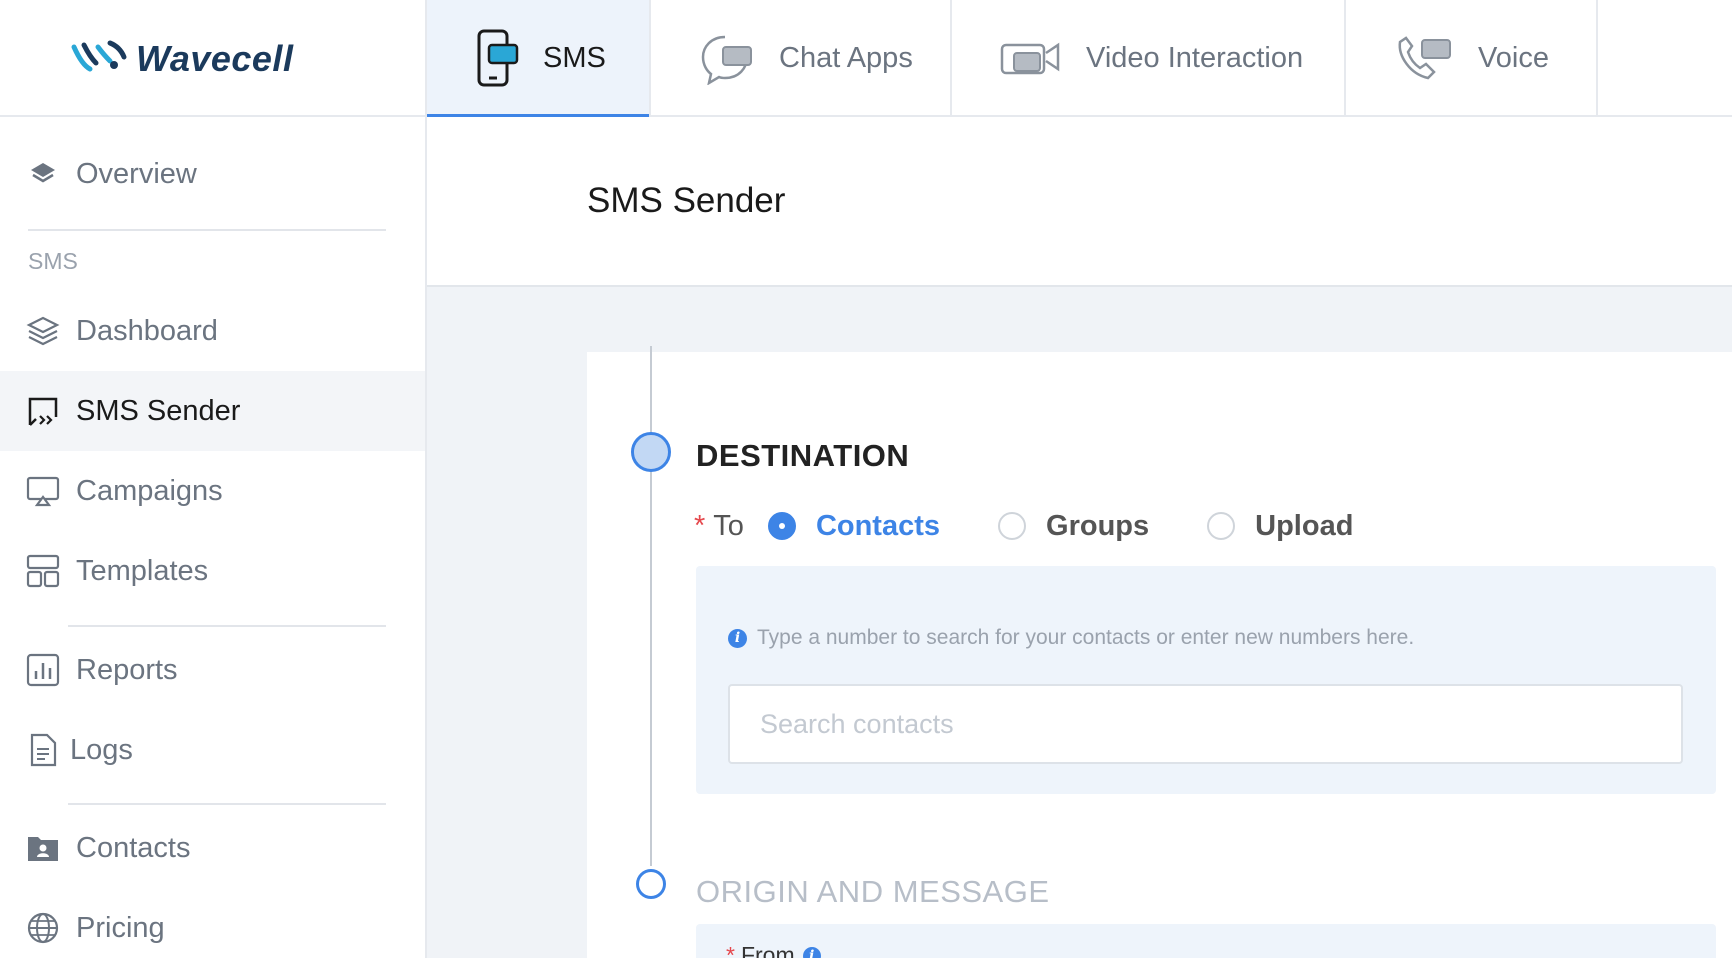 The width and height of the screenshot is (1732, 958). I want to click on radio-upload: Upload, so click(1280, 526).